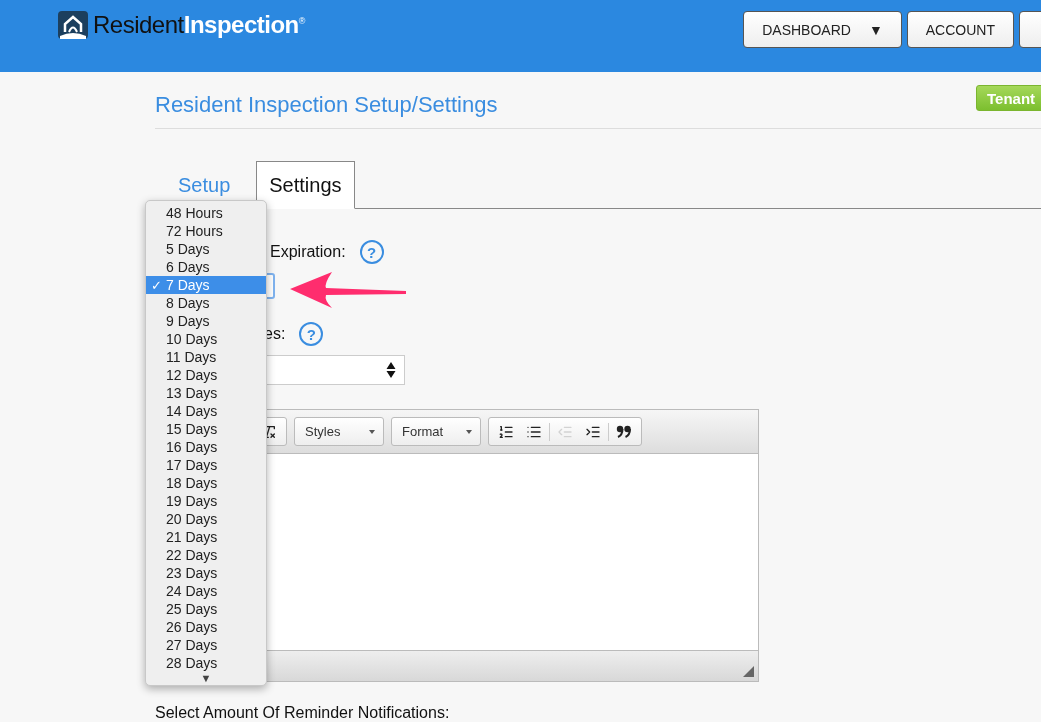  What do you see at coordinates (73, 25) in the screenshot?
I see `house-logo-icon` at bounding box center [73, 25].